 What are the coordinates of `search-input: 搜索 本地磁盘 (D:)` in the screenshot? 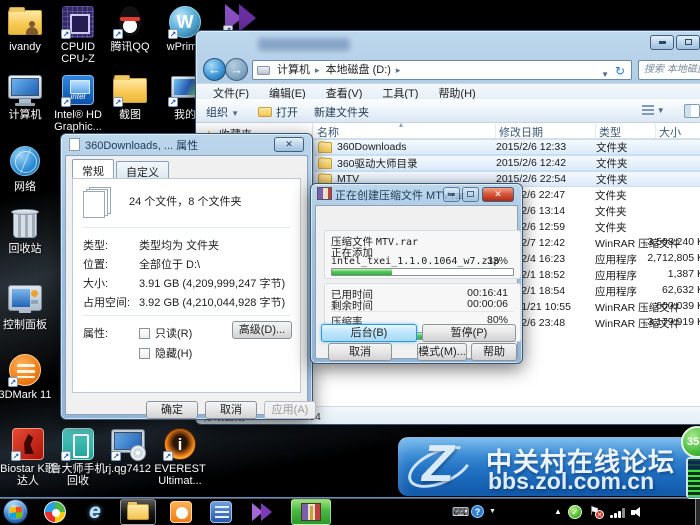 It's located at (669, 70).